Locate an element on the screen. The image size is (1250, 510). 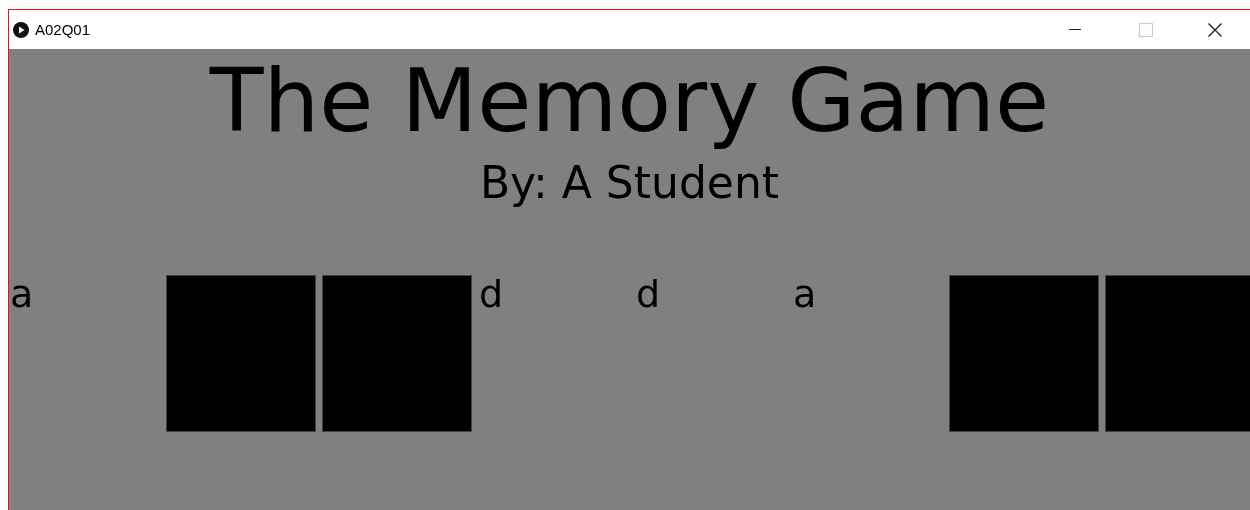
maximize-icon is located at coordinates (1145, 29).